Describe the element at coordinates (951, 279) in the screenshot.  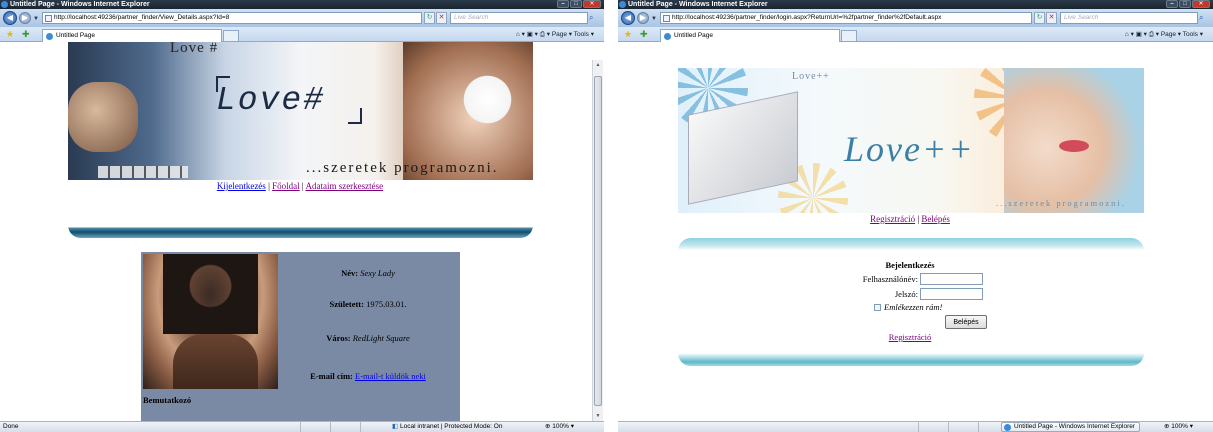
I see `username-input` at that location.